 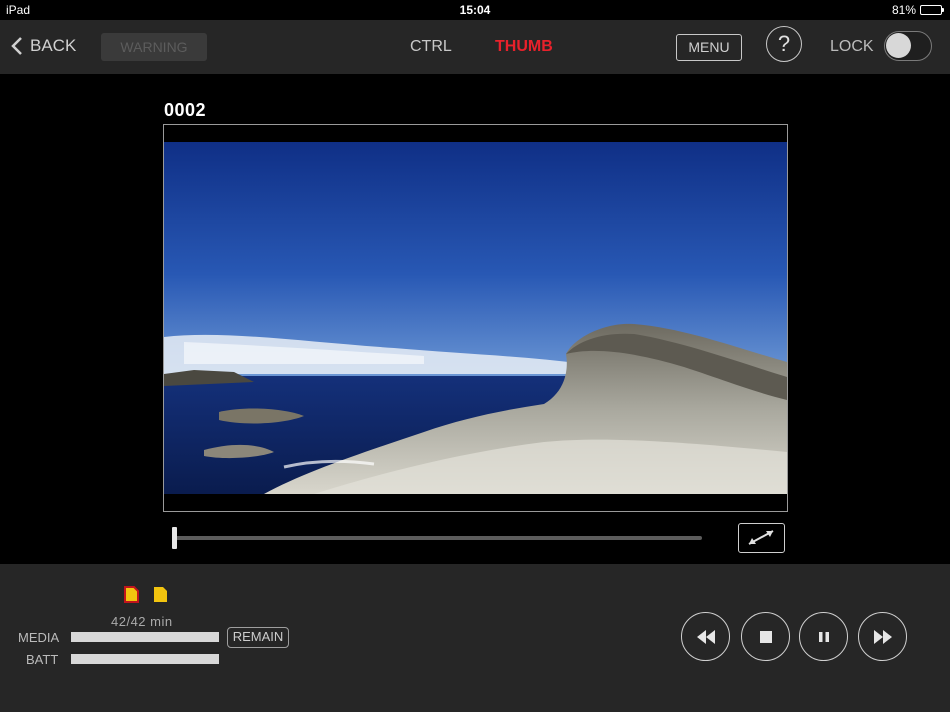 What do you see at coordinates (53, 45) in the screenshot?
I see `back-label: BACK` at bounding box center [53, 45].